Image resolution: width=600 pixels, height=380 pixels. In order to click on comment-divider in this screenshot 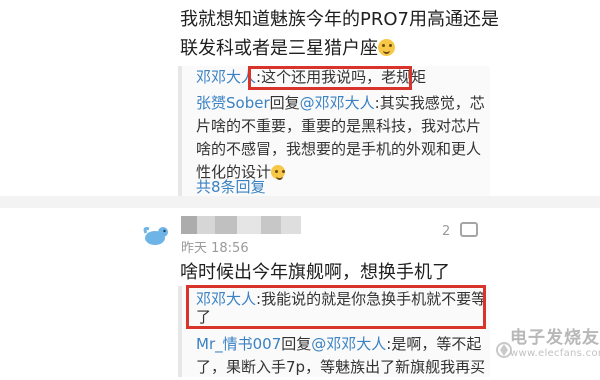, I will do `click(300, 202)`.